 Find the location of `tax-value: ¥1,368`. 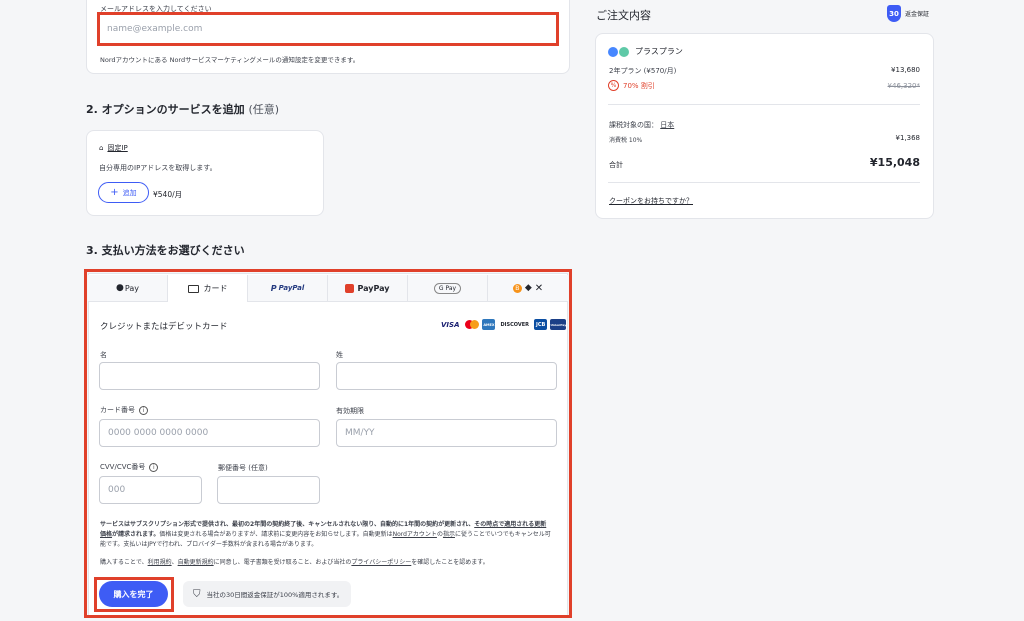

tax-value: ¥1,368 is located at coordinates (908, 138).